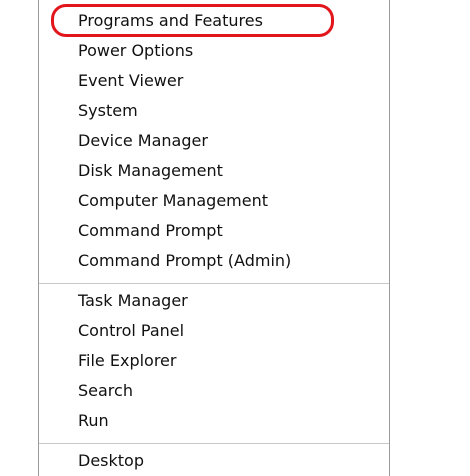 The image size is (470, 476). Describe the element at coordinates (214, 261) in the screenshot. I see `menu-item-command-prompt-admin: Command Prompt (Admin)` at that location.